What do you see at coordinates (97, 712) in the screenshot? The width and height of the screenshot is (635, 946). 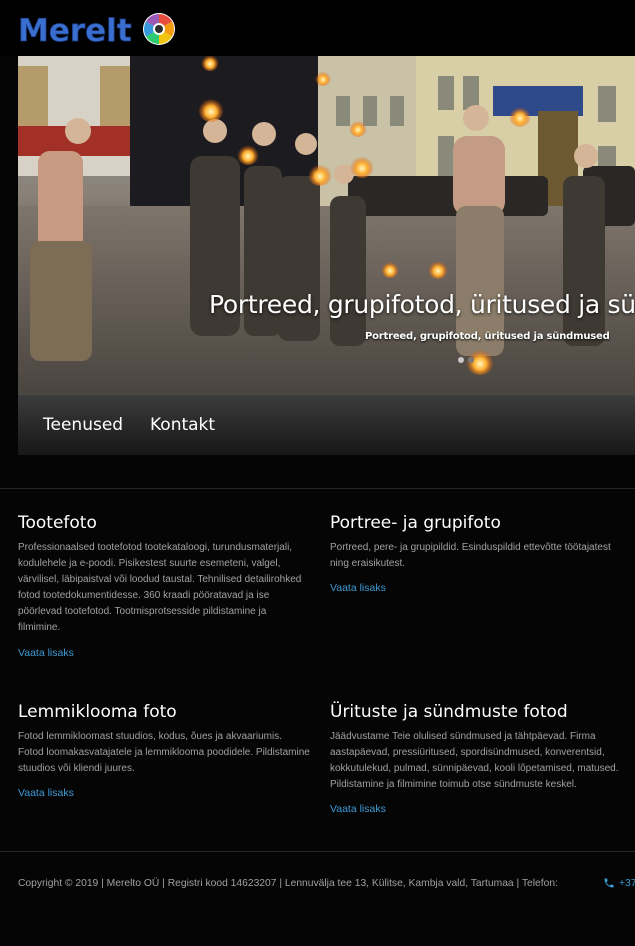 I see `service-title: Lemmiklooma foto` at bounding box center [97, 712].